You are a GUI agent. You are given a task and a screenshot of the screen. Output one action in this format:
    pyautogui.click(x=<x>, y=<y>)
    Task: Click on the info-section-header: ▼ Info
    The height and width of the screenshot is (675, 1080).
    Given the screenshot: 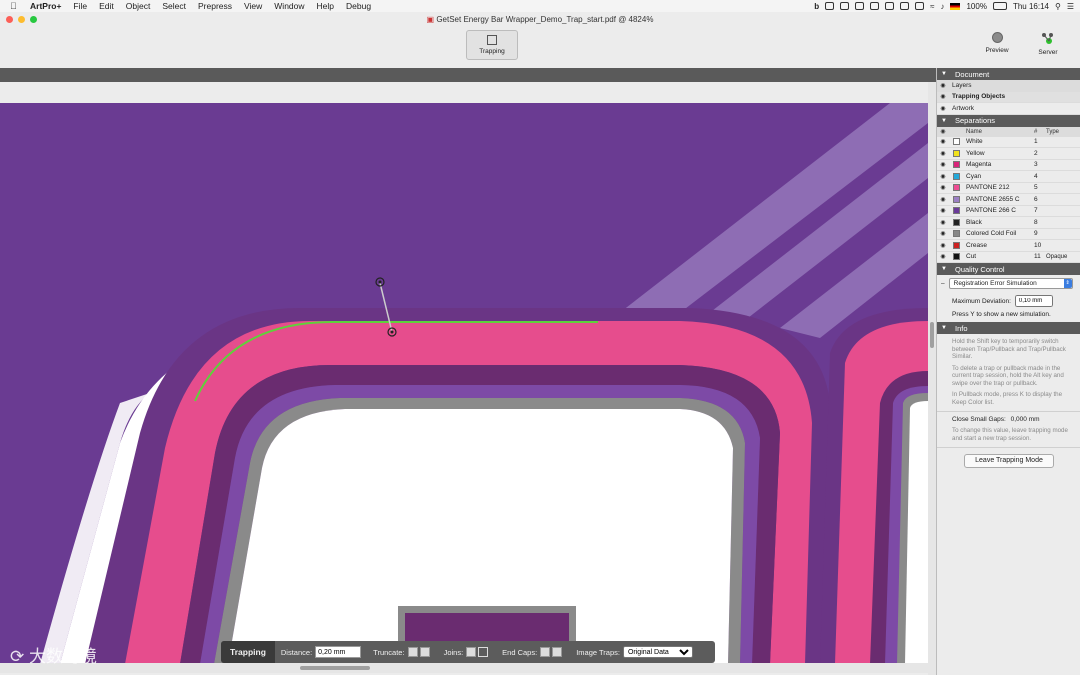 What is the action you would take?
    pyautogui.click(x=1008, y=328)
    